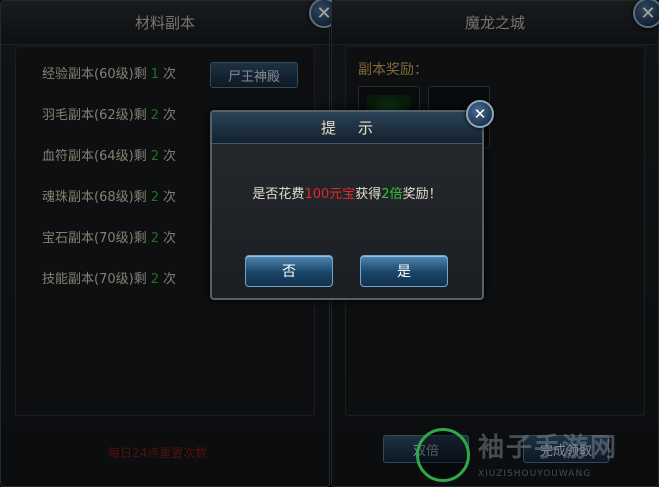 The image size is (659, 487). Describe the element at coordinates (278, 194) in the screenshot. I see `message-prefix: 是否花费` at that location.